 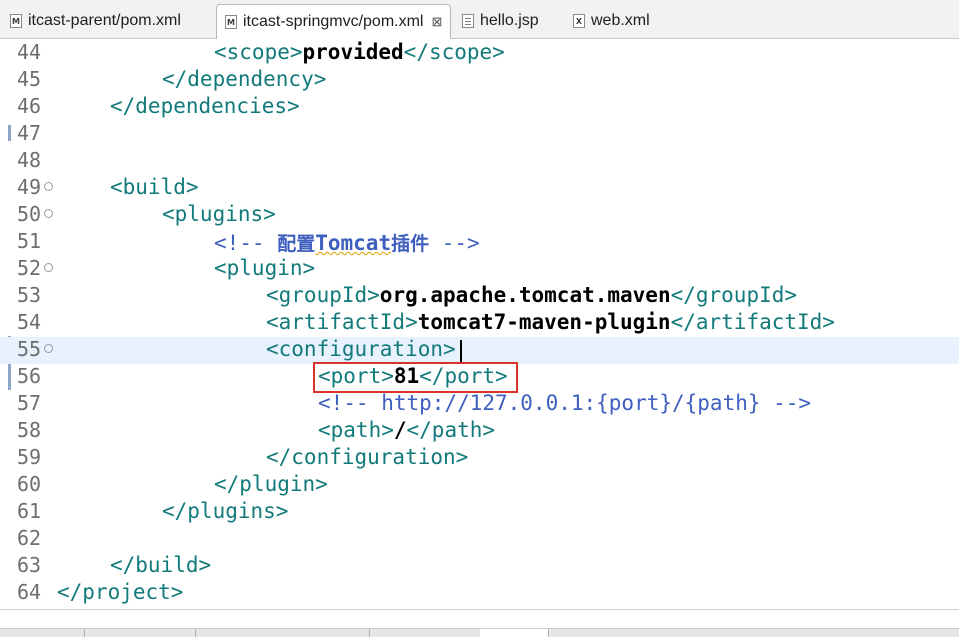 I want to click on code-line: 52 <plugin>, so click(x=479, y=269).